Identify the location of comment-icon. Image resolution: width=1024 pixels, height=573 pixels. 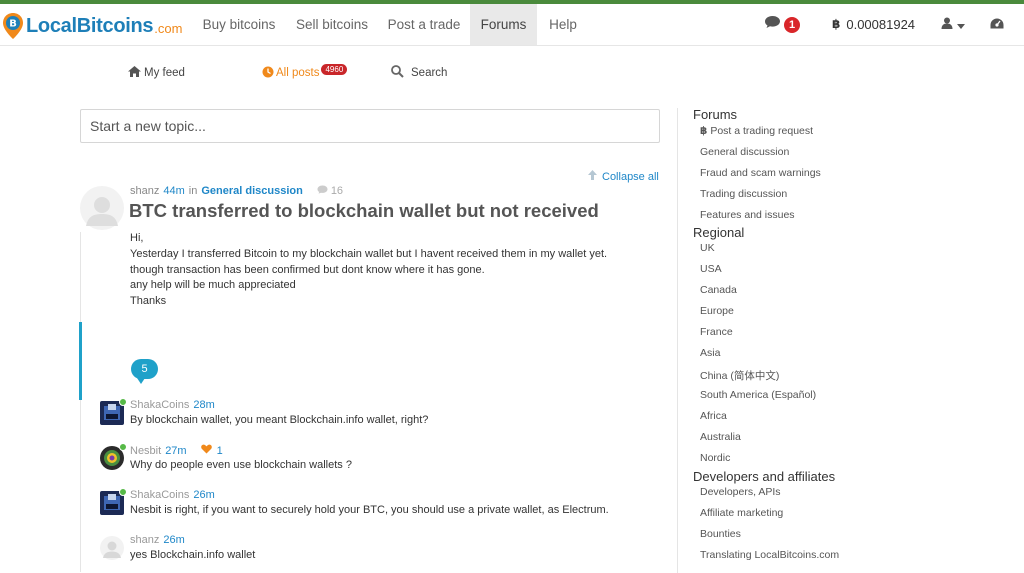
(322, 191).